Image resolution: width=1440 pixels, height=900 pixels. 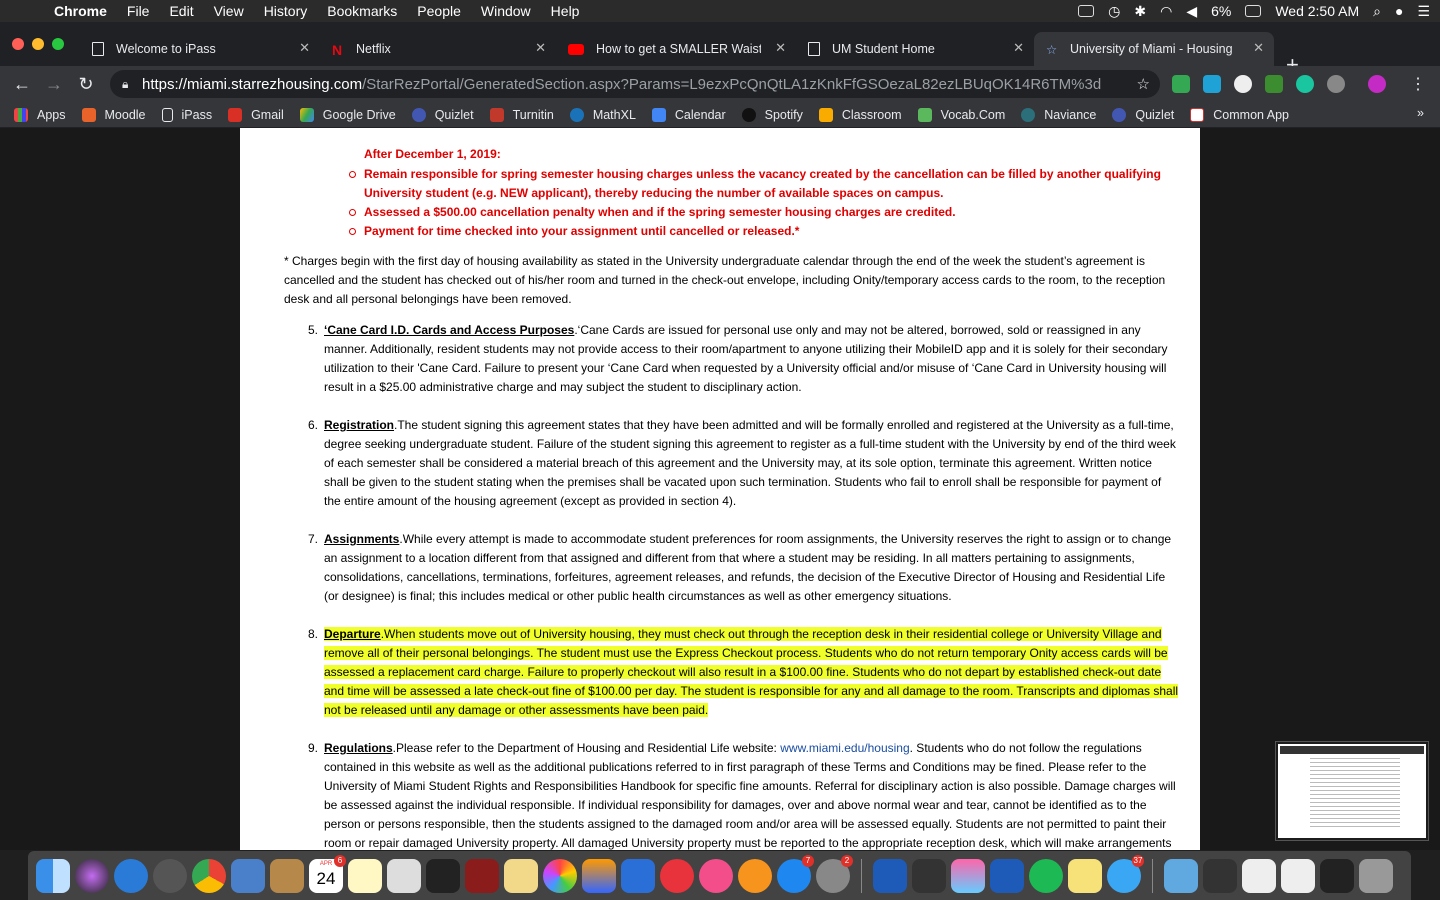 What do you see at coordinates (1399, 11) in the screenshot?
I see `siri-icon: ●` at bounding box center [1399, 11].